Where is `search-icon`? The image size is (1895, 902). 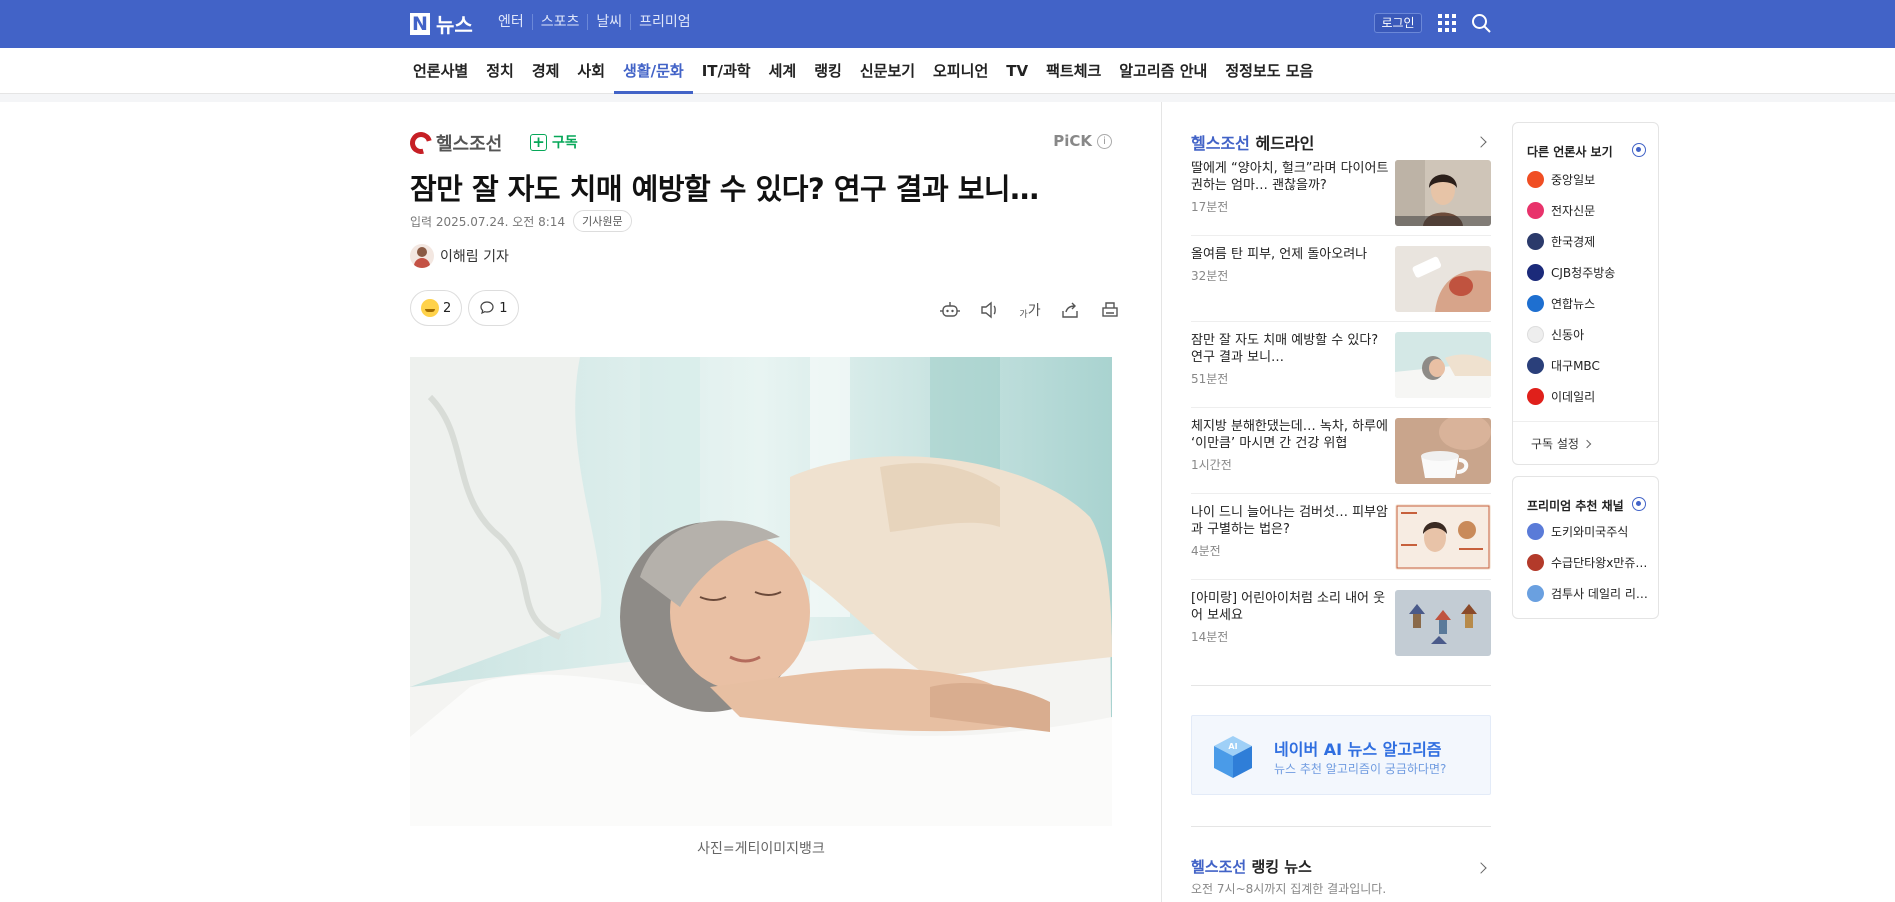 search-icon is located at coordinates (1481, 23).